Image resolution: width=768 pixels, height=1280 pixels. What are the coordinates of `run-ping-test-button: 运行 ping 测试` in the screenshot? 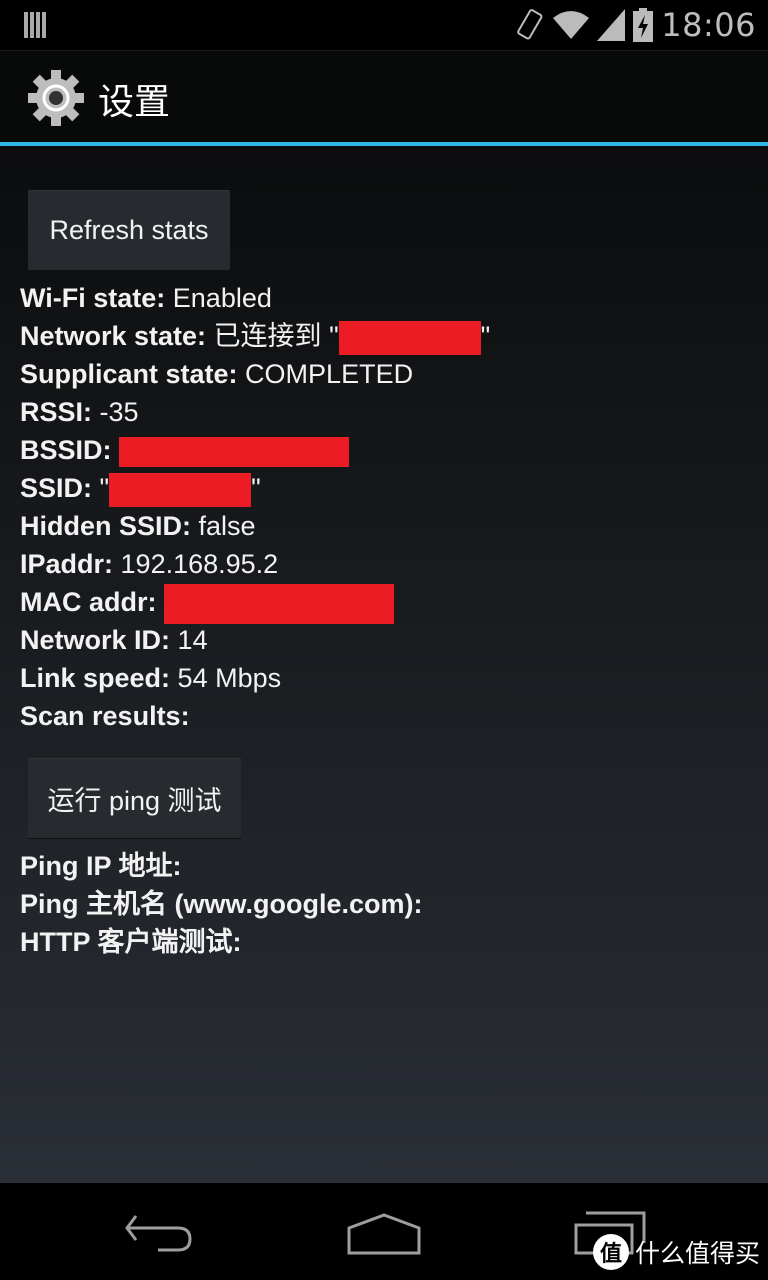 It's located at (134, 798).